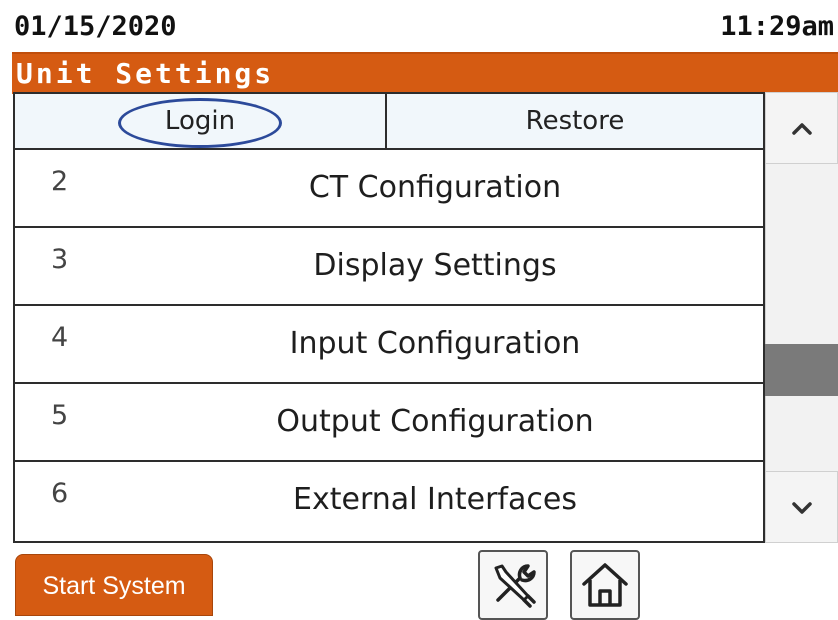 The height and width of the screenshot is (620, 838). Describe the element at coordinates (60, 493) in the screenshot. I see `menu-item-number: 6` at that location.